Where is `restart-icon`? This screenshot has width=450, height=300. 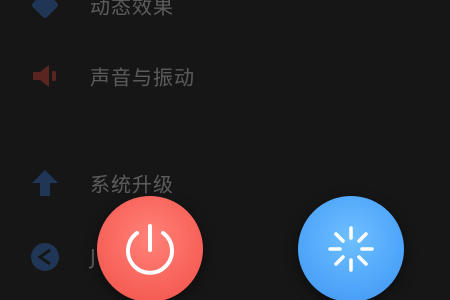 restart-icon is located at coordinates (351, 249).